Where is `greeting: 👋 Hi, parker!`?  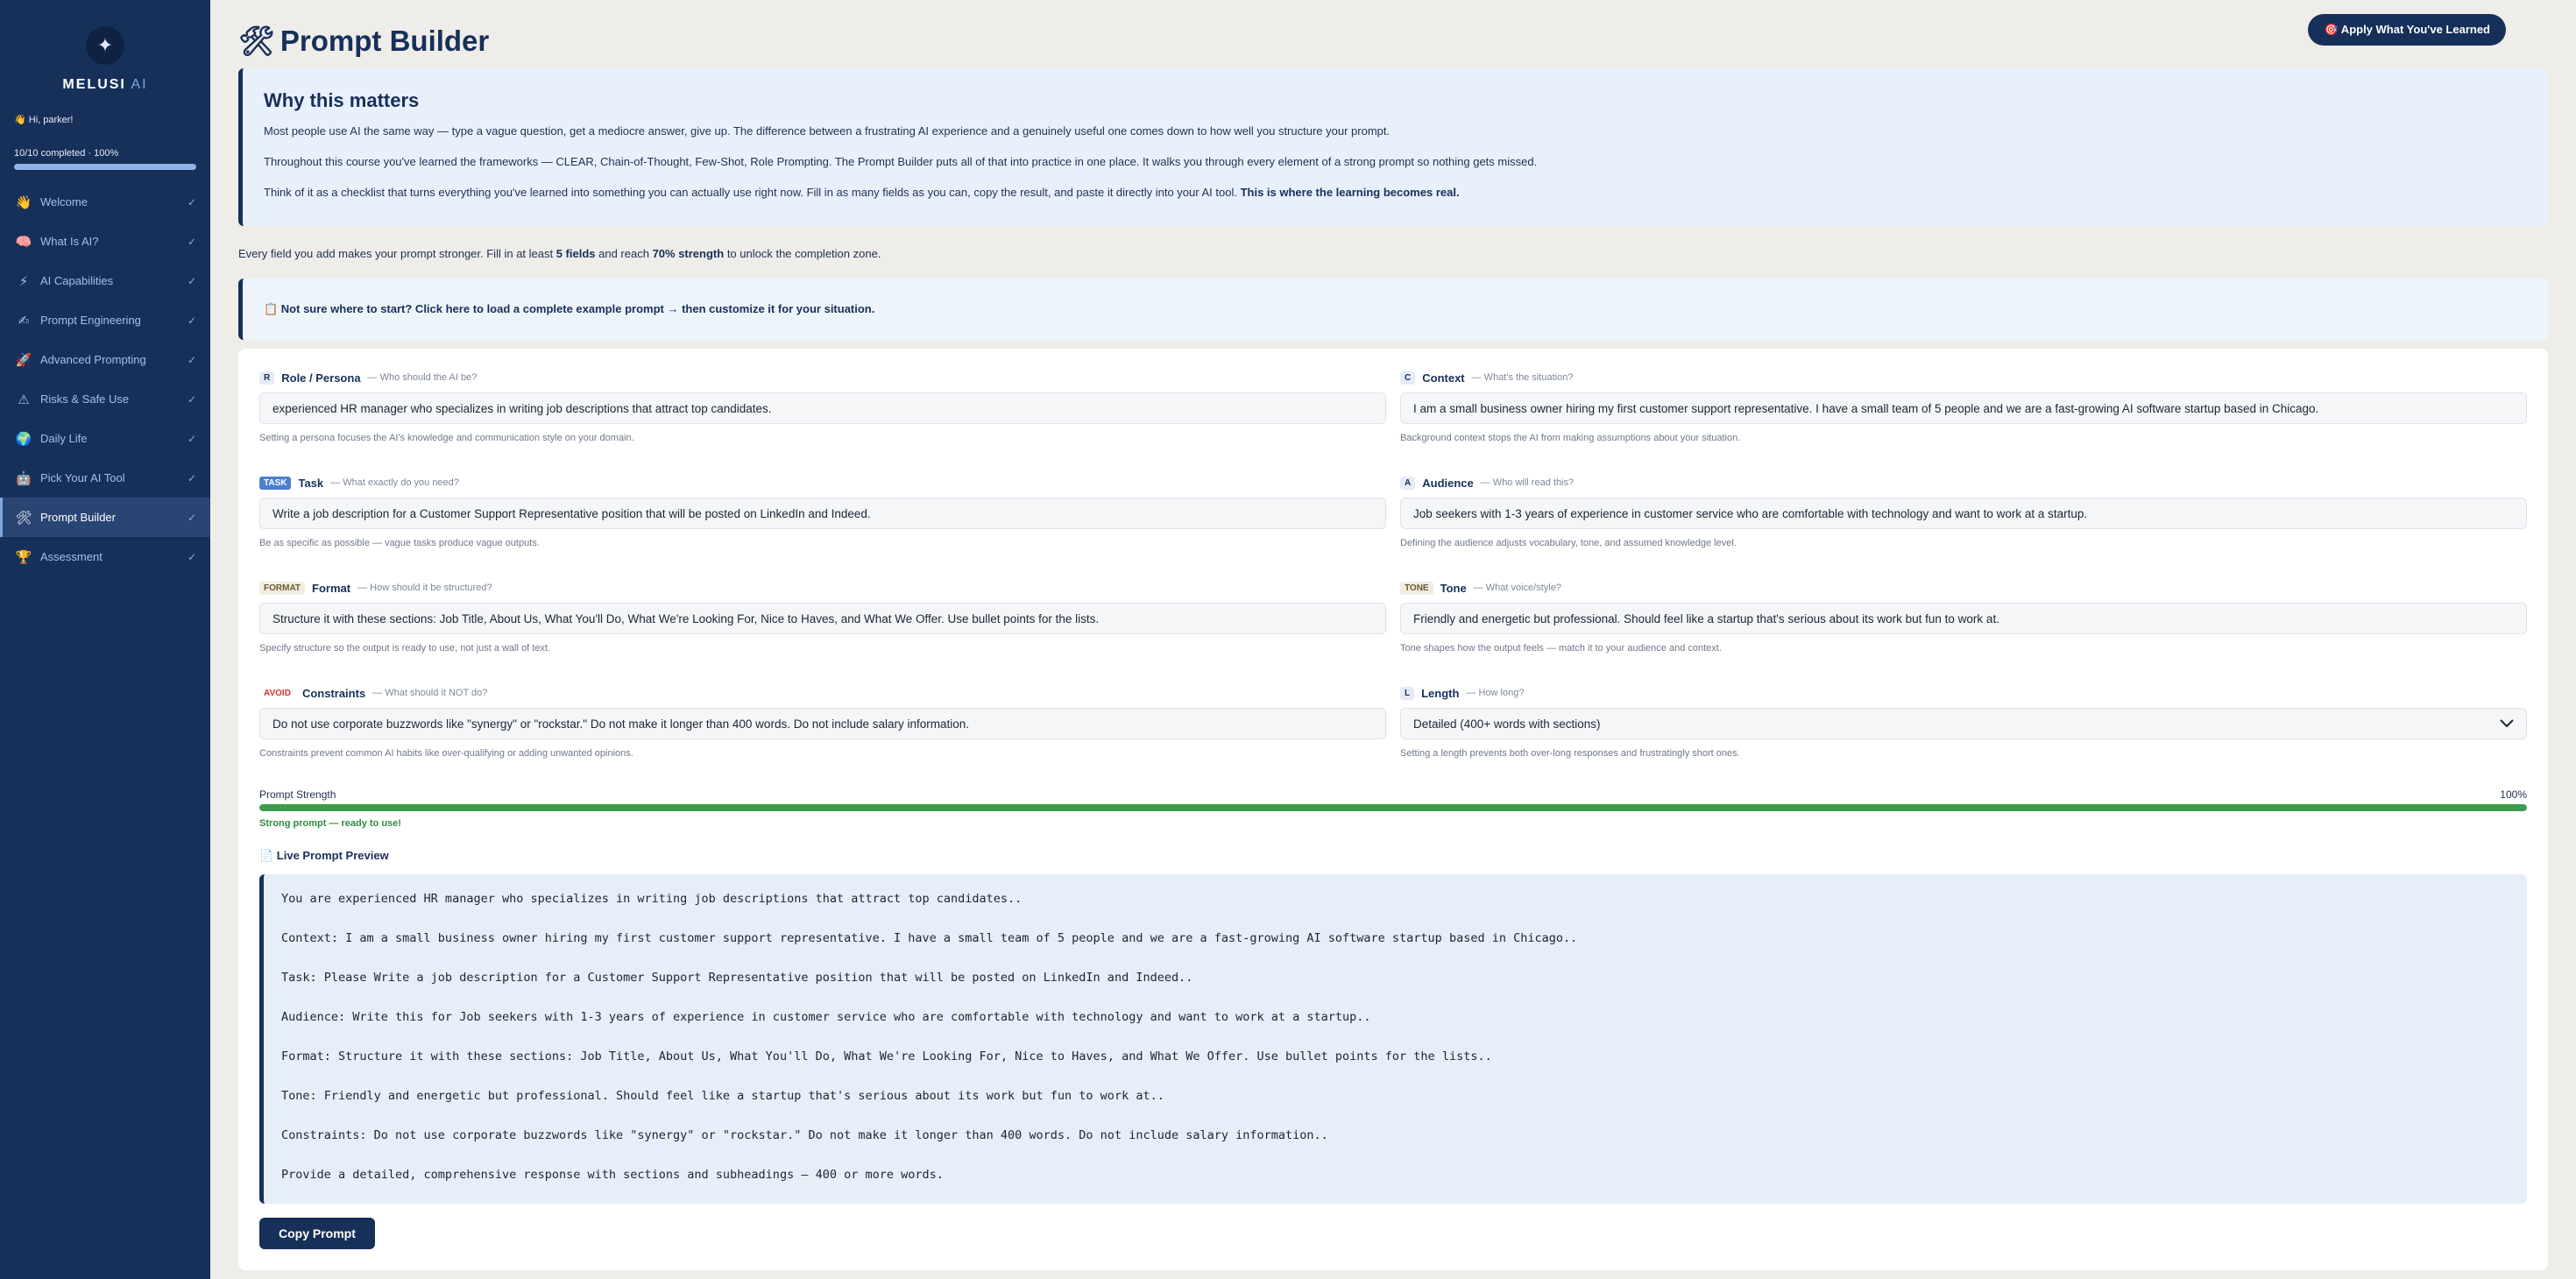
greeting: 👋 Hi, parker! is located at coordinates (44, 120).